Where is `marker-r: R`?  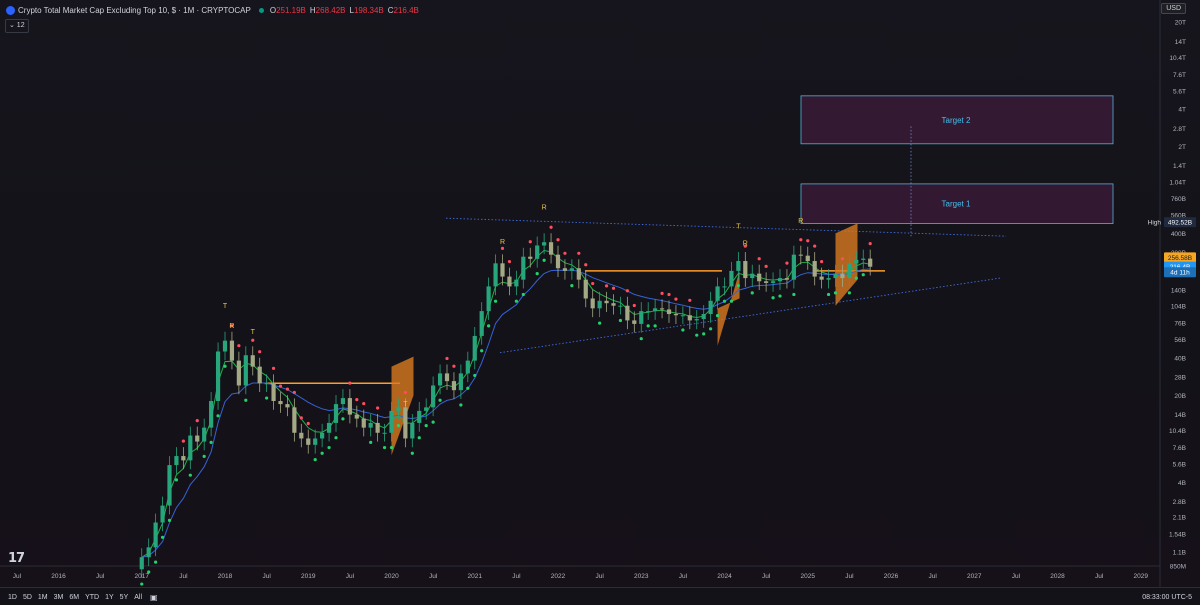
marker-r: R is located at coordinates (745, 243).